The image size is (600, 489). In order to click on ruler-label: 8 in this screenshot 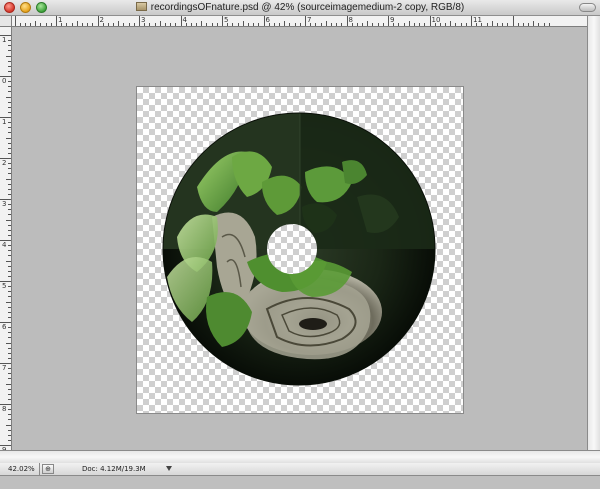, I will do `click(4, 409)`.